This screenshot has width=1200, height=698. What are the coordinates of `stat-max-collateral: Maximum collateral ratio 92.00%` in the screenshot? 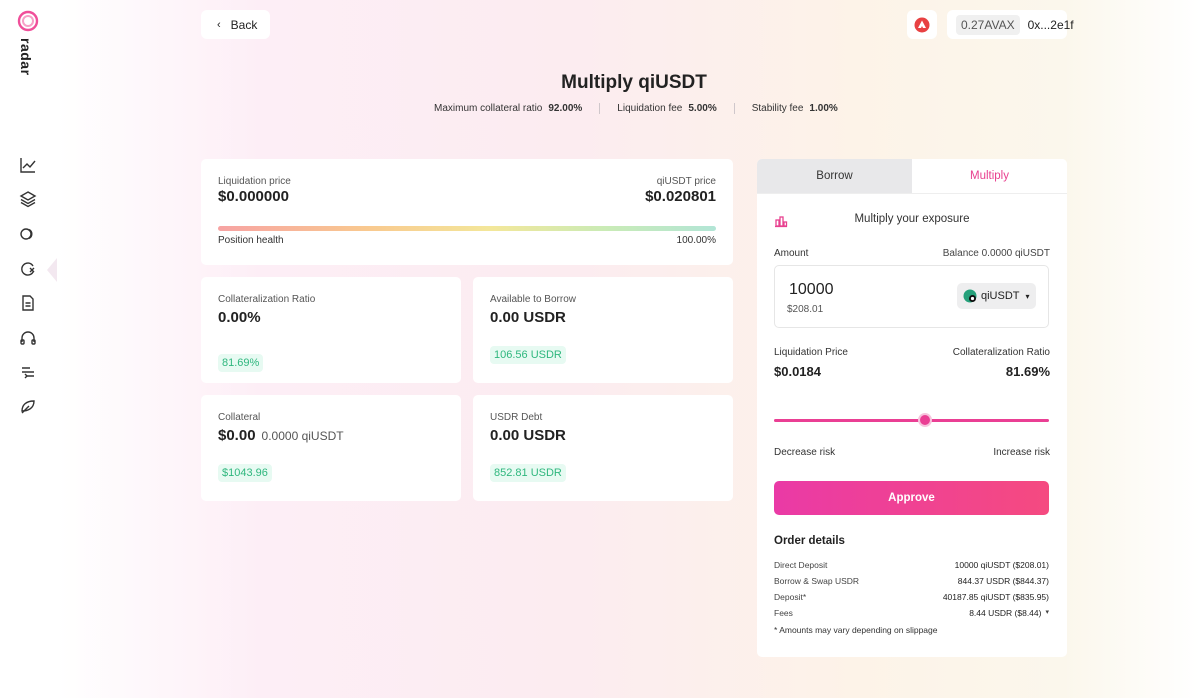 It's located at (516, 108).